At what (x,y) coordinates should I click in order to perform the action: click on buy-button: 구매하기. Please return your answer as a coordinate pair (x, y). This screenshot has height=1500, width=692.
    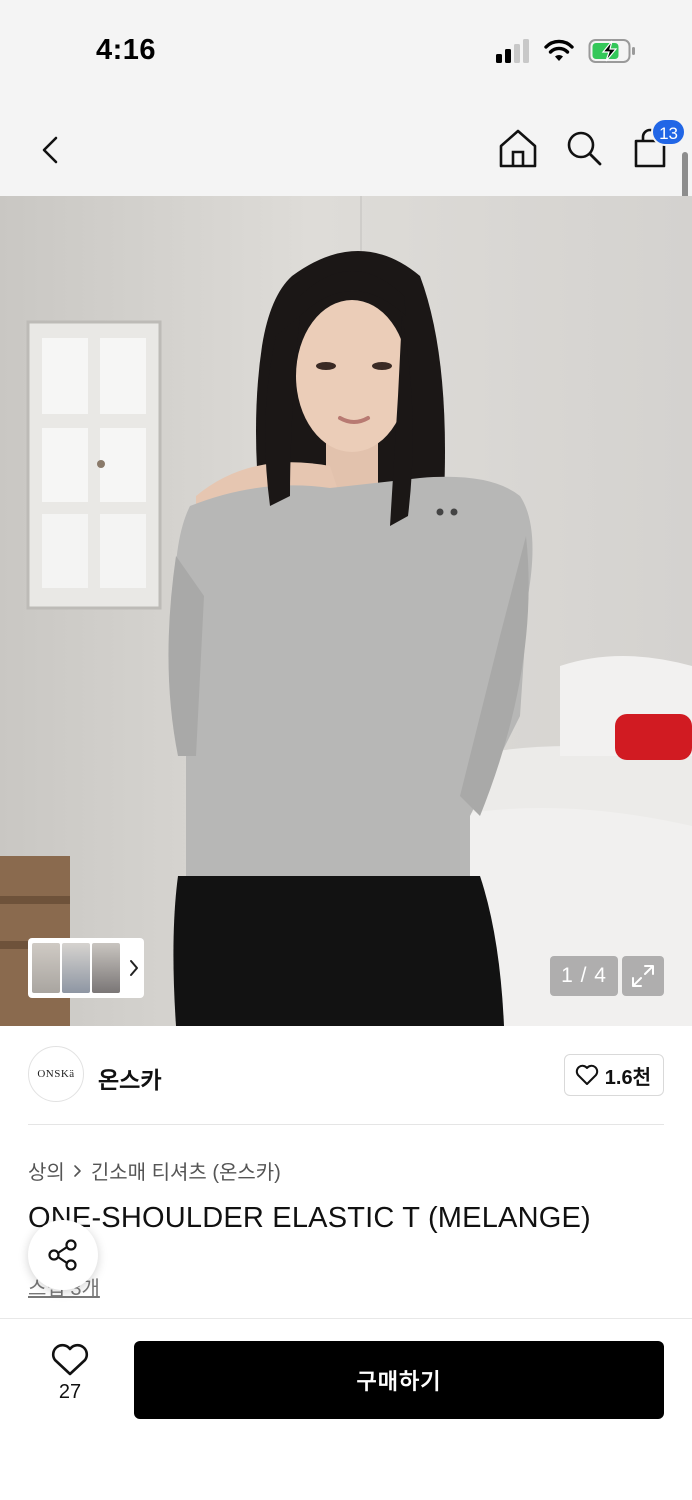
    Looking at the image, I should click on (399, 1380).